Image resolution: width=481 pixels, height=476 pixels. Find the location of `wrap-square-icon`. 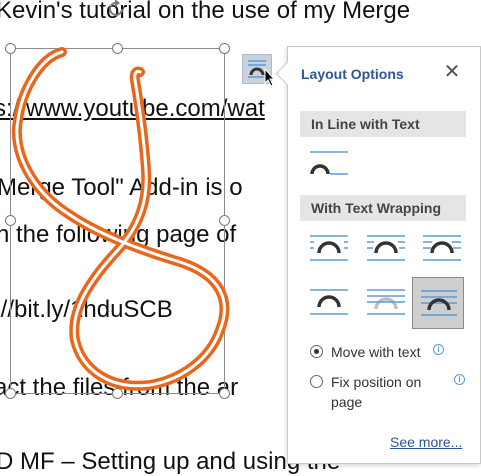

wrap-square-icon is located at coordinates (329, 248).